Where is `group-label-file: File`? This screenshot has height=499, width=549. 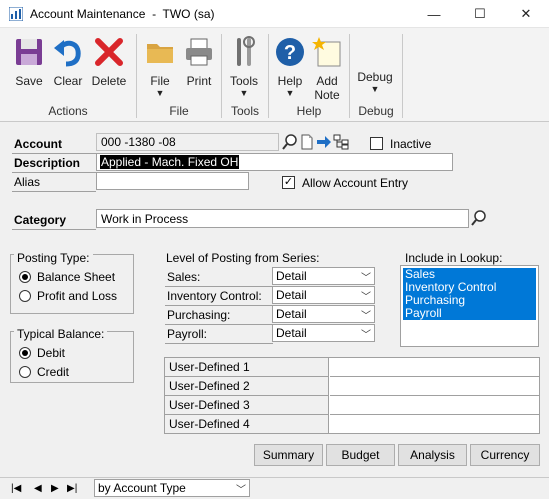
group-label-file: File is located at coordinates (179, 111).